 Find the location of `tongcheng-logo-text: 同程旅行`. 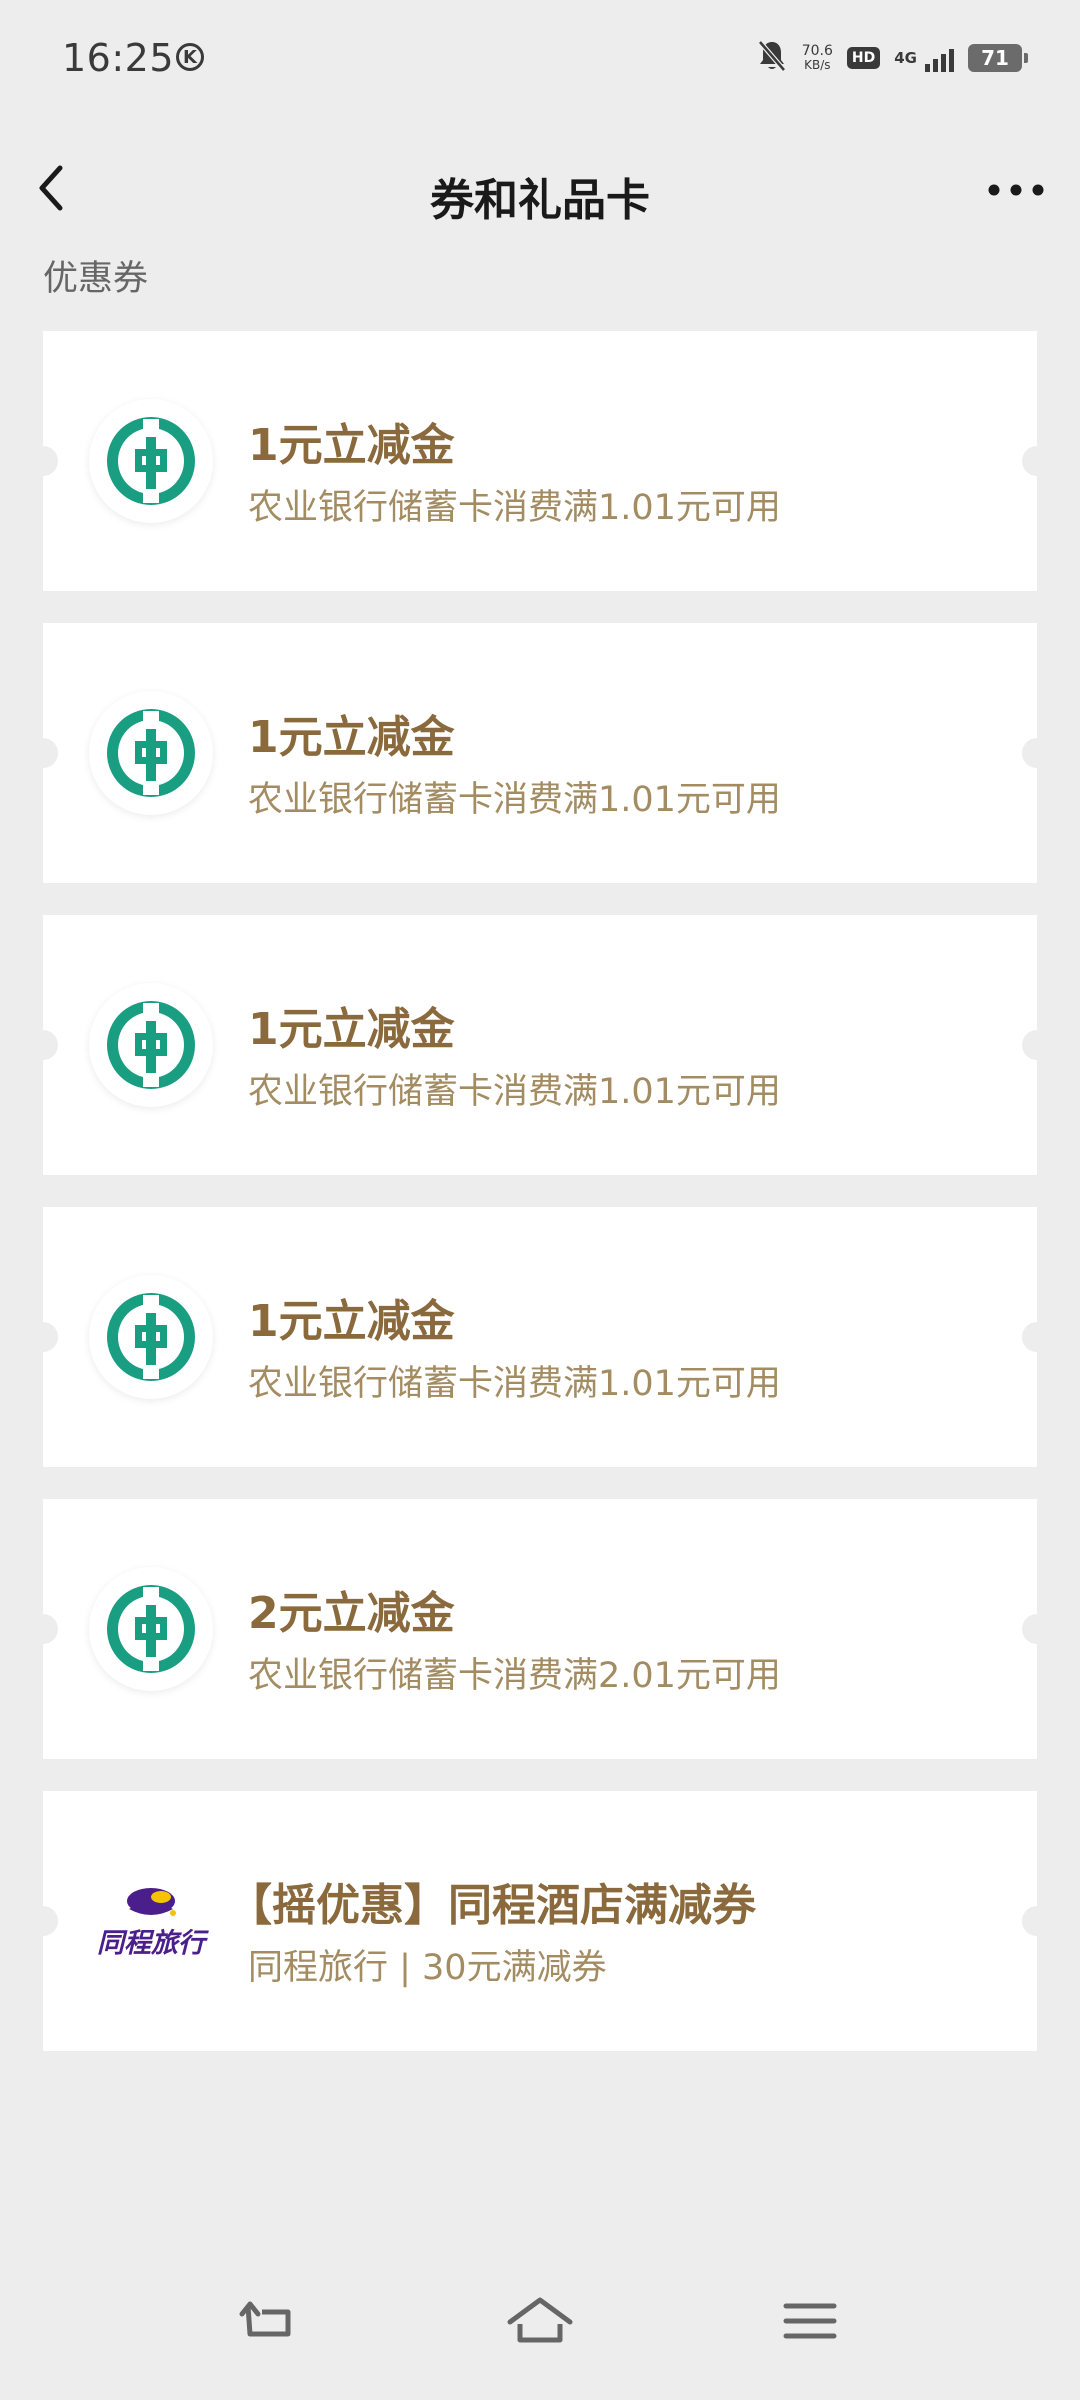

tongcheng-logo-text: 同程旅行 is located at coordinates (151, 1943).